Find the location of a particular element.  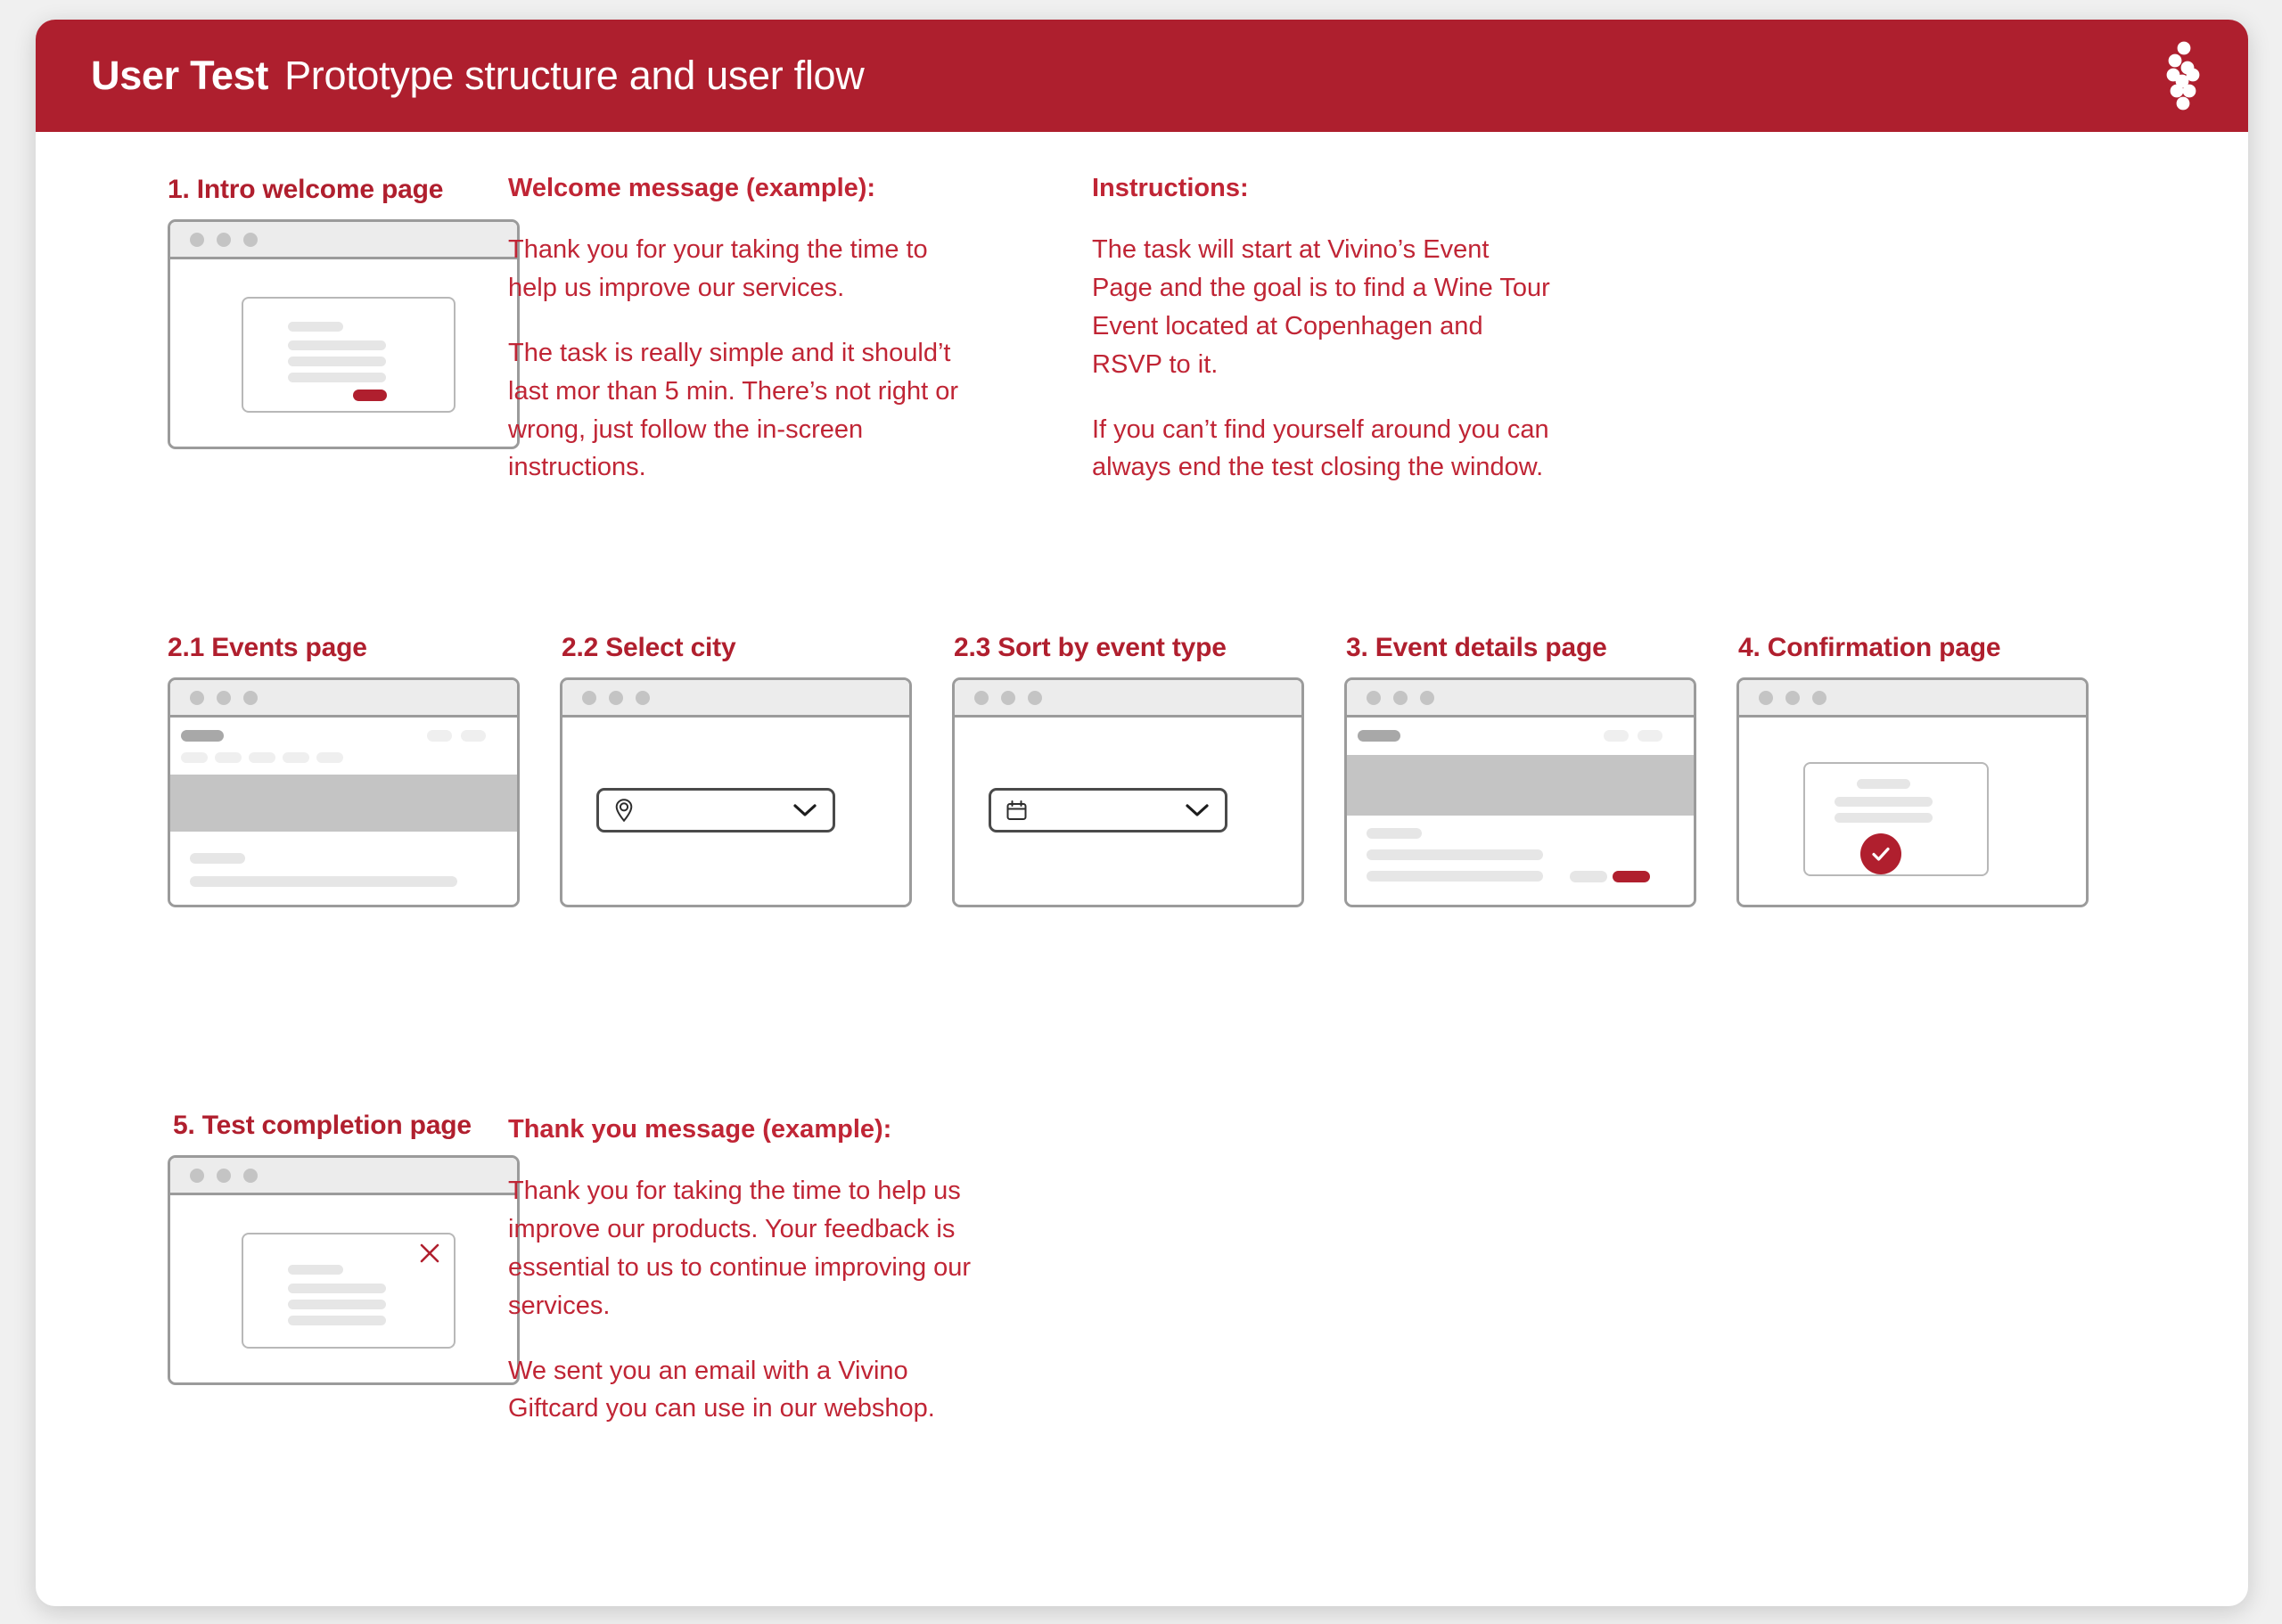

calendar-icon is located at coordinates (1017, 811).